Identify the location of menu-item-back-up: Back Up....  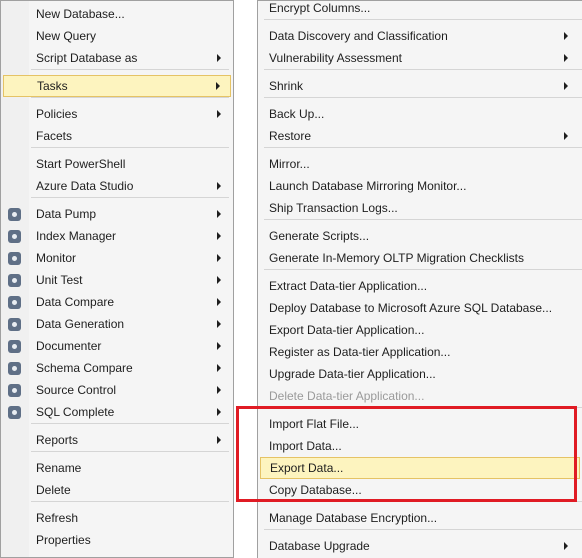
(420, 114).